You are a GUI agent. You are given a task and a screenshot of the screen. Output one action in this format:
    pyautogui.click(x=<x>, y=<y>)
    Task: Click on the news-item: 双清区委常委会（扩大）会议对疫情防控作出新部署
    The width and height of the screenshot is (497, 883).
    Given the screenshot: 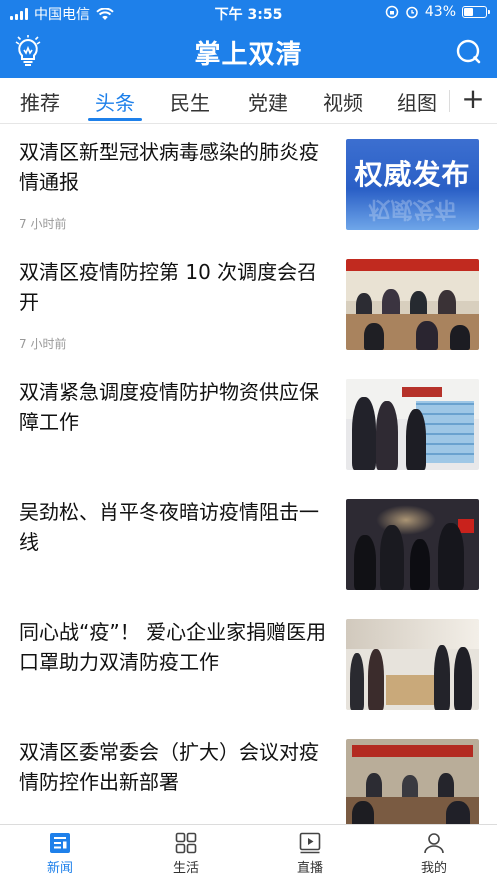 What is the action you would take?
    pyautogui.click(x=248, y=774)
    